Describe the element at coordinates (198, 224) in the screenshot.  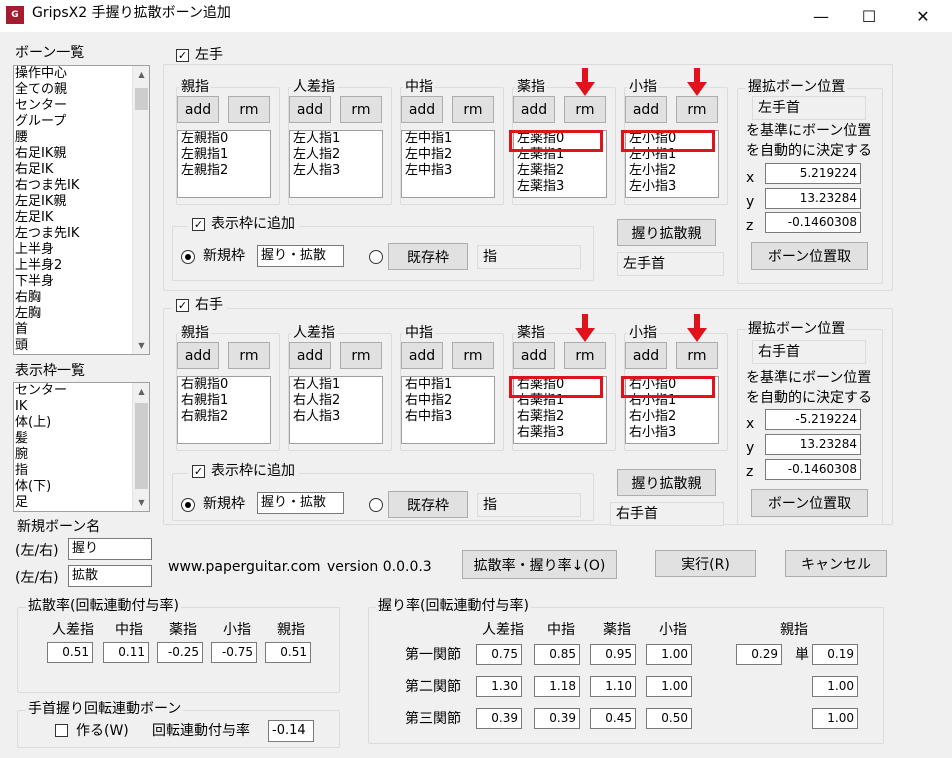
I see `left-add-frame-checkbox: ✓` at that location.